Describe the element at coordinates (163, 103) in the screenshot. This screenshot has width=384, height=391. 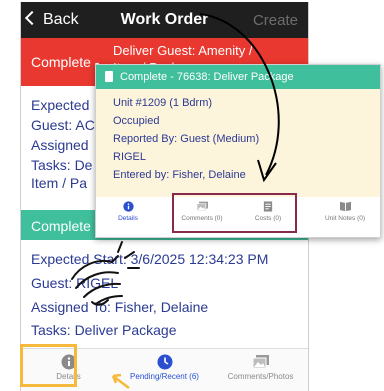
I see `unit-label: Unit #1209 (1 Bdrm)` at that location.